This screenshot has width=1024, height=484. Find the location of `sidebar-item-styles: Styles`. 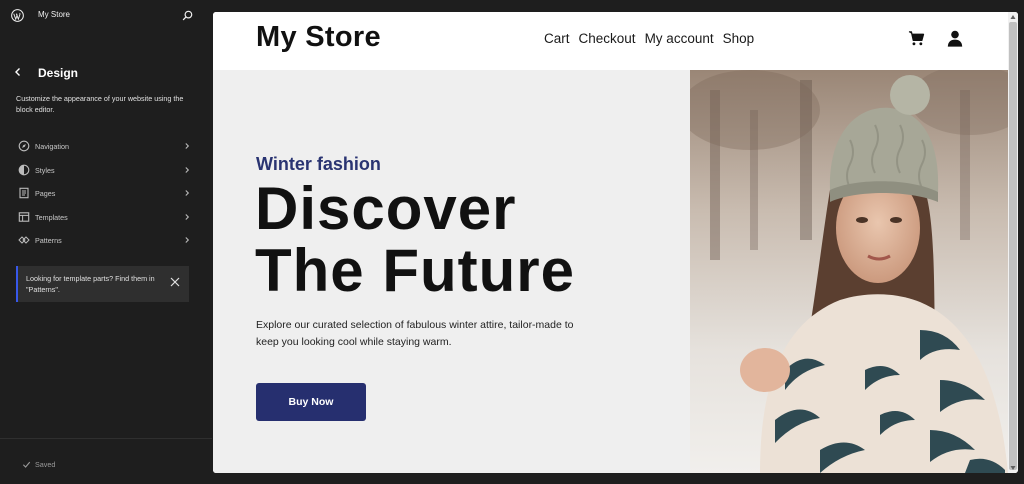

sidebar-item-styles: Styles is located at coordinates (106, 171).